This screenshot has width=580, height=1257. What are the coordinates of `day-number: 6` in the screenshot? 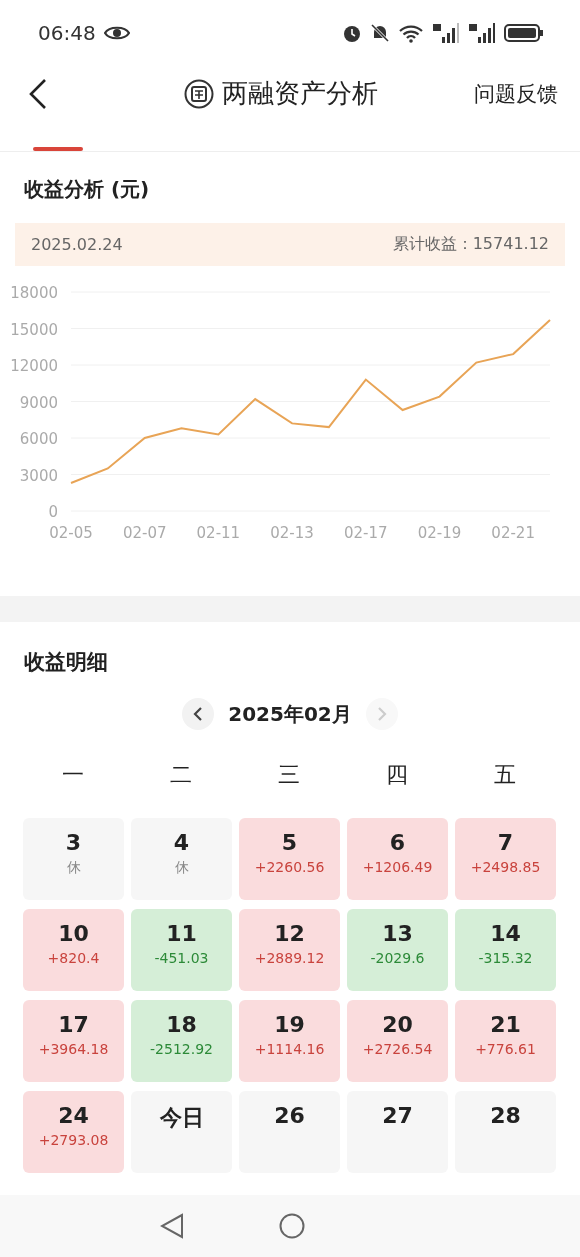 It's located at (397, 842).